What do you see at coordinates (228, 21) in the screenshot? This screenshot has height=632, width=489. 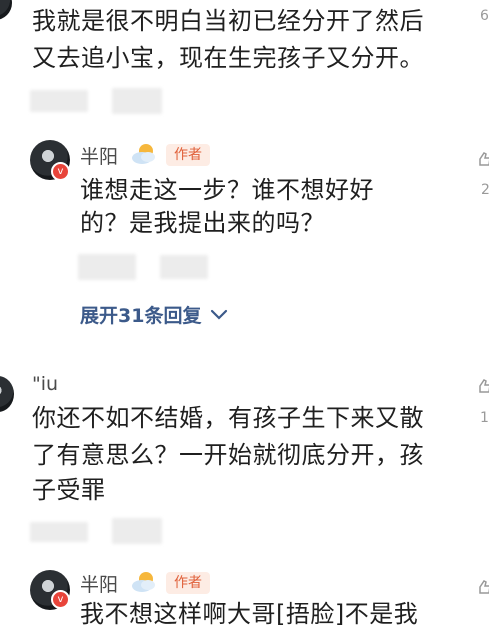 I see `comment-text-line: 我就是很不明白当初已经分开了然后` at bounding box center [228, 21].